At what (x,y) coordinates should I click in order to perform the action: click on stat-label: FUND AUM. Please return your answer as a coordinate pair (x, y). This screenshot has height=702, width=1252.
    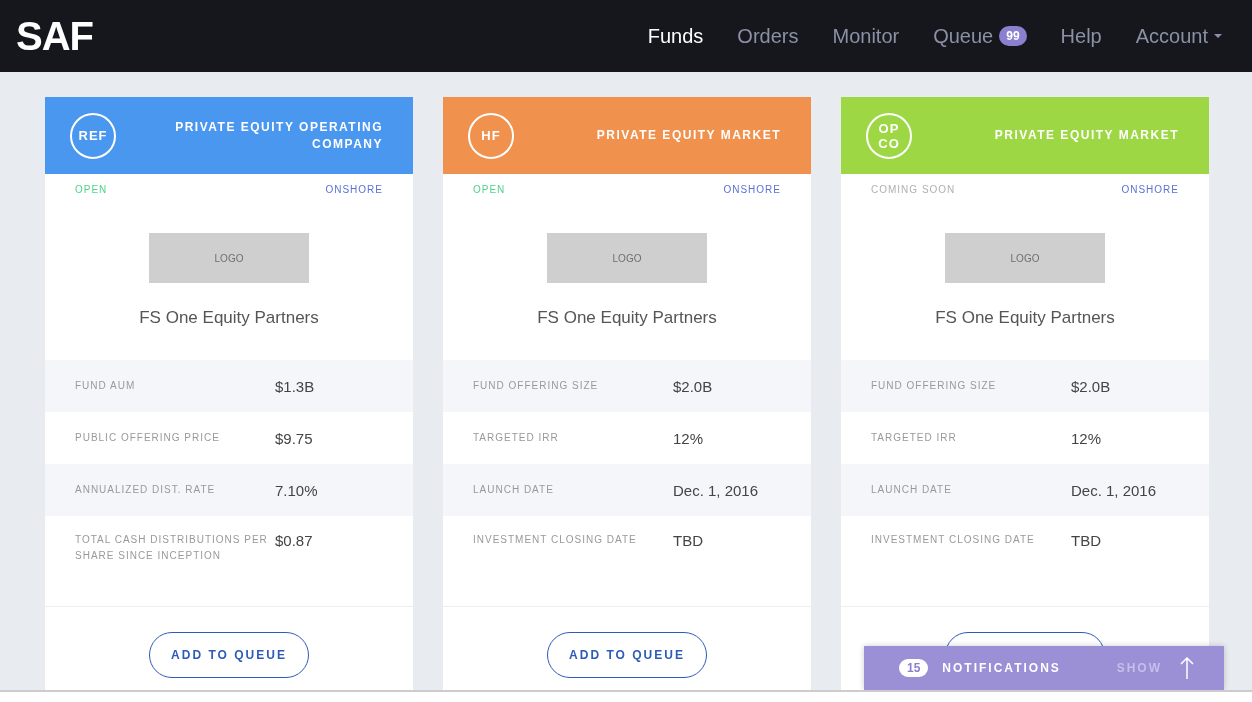
    Looking at the image, I should click on (106, 386).